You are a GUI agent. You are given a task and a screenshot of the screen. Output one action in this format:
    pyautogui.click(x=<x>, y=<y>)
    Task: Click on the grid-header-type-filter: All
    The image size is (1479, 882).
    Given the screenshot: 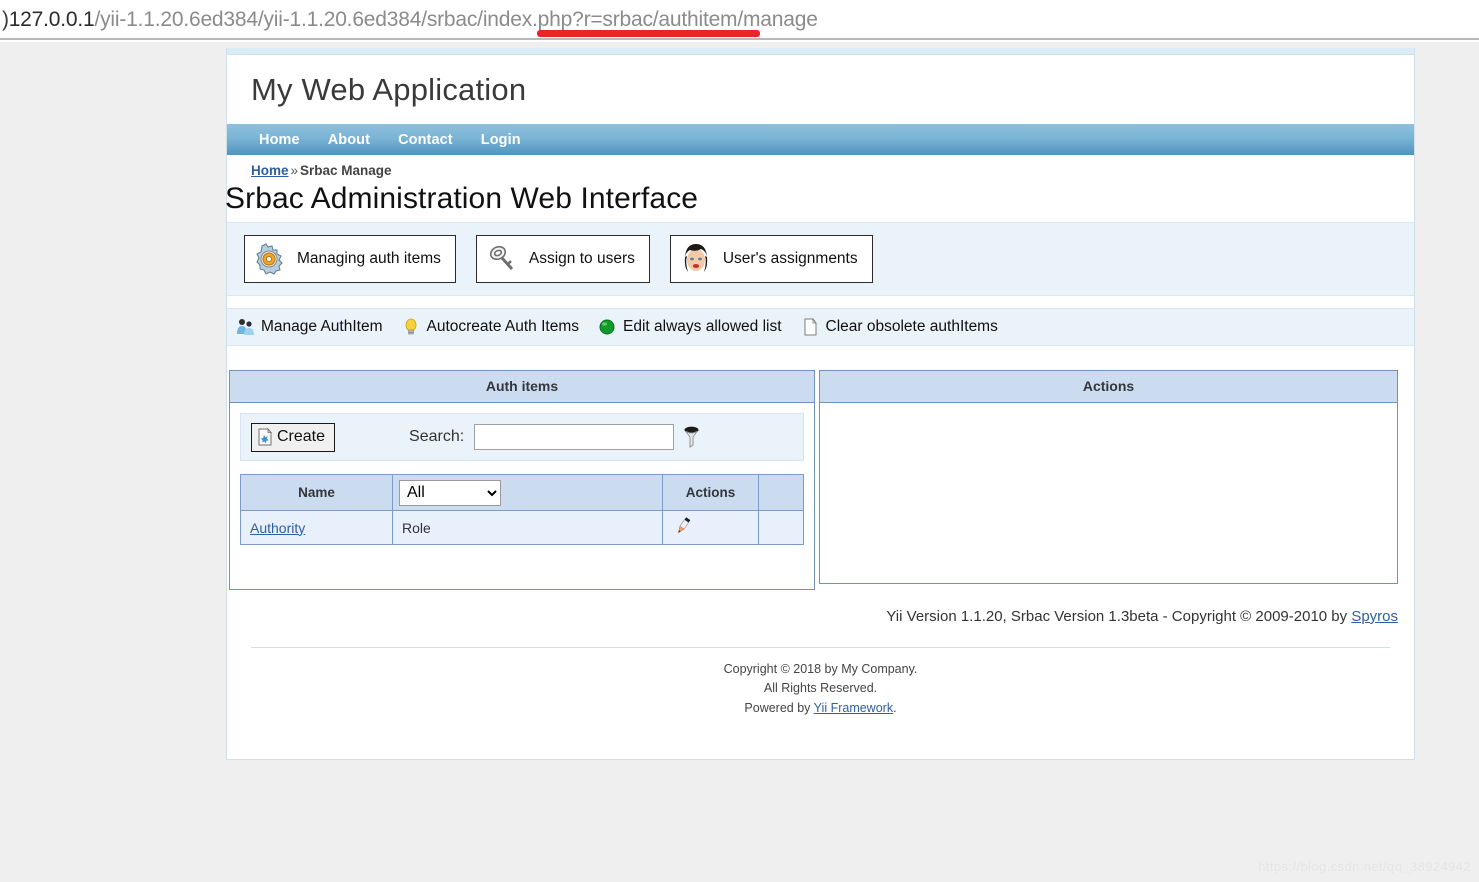 What is the action you would take?
    pyautogui.click(x=527, y=492)
    